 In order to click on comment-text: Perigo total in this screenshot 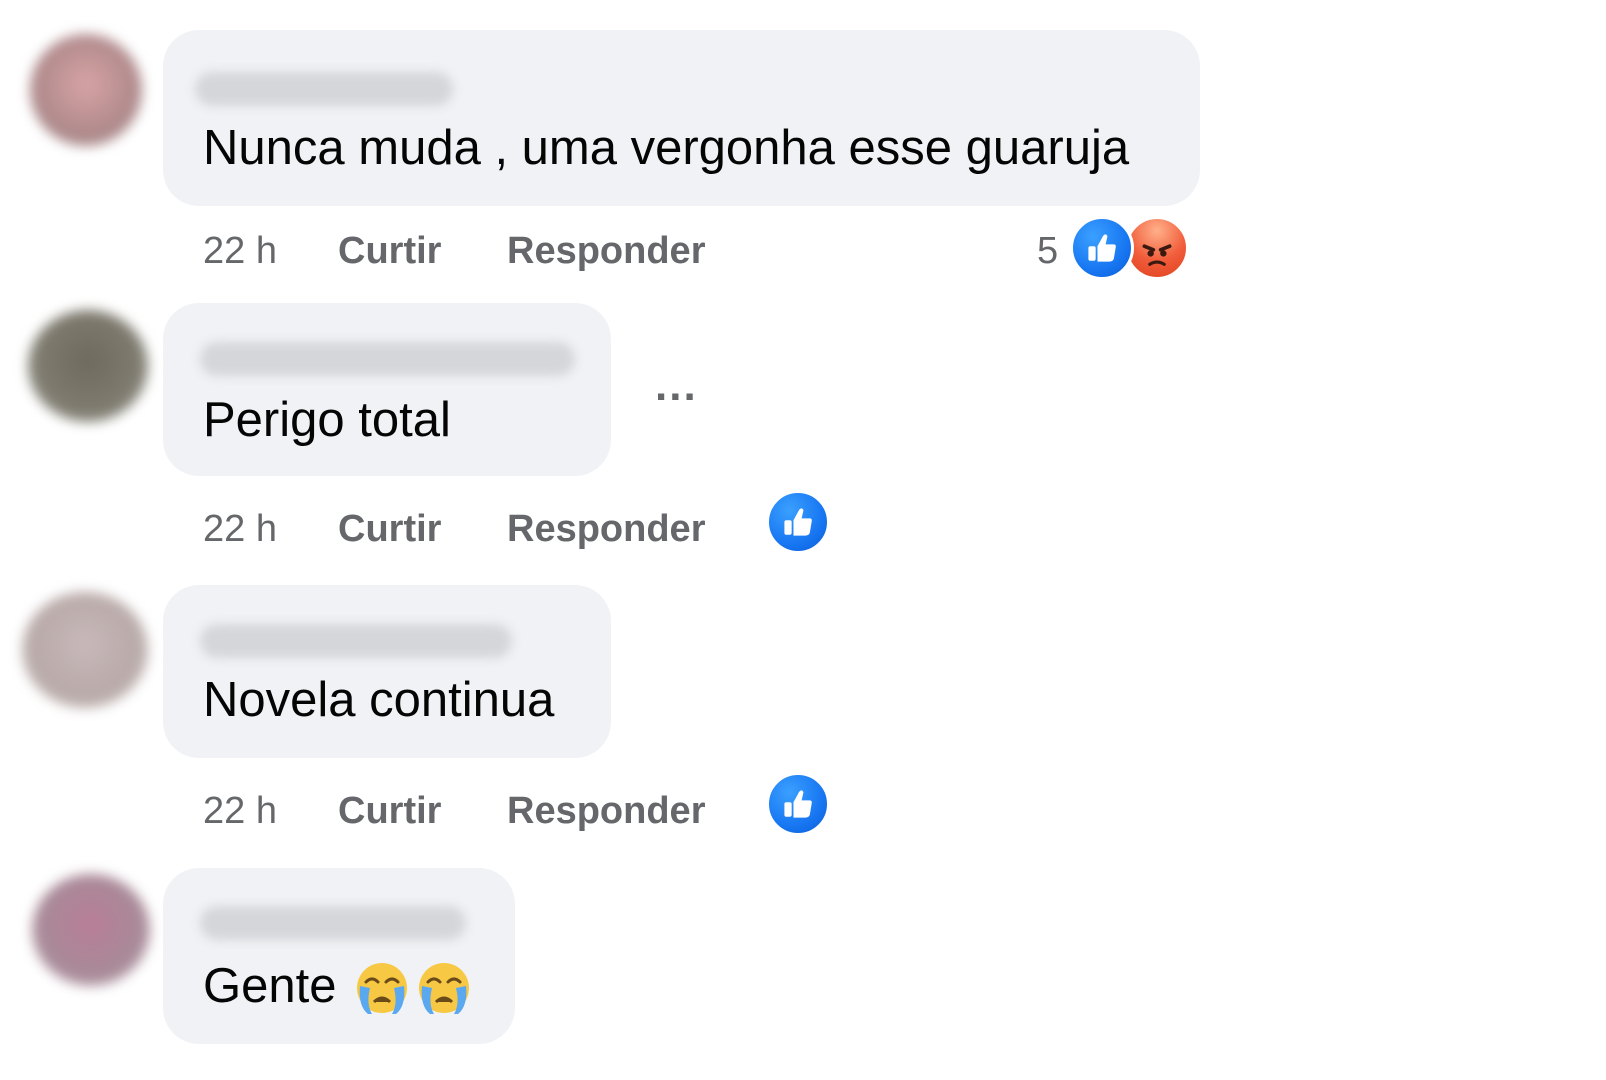, I will do `click(327, 420)`.